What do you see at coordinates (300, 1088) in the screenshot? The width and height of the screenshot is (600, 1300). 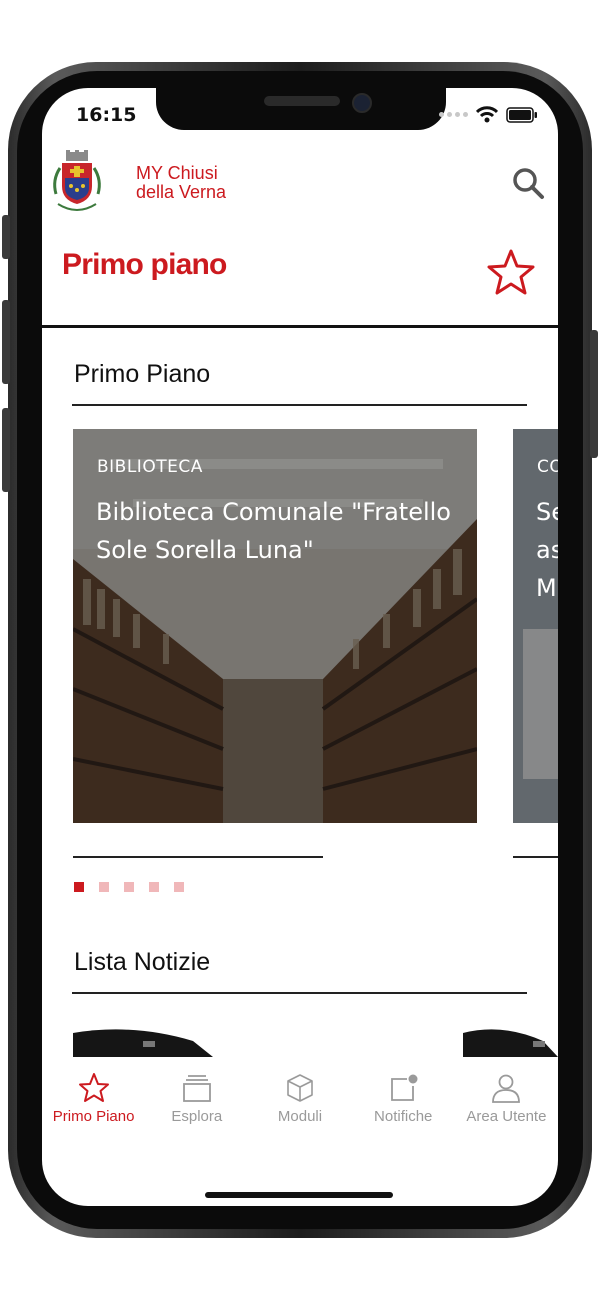 I see `cube-icon` at bounding box center [300, 1088].